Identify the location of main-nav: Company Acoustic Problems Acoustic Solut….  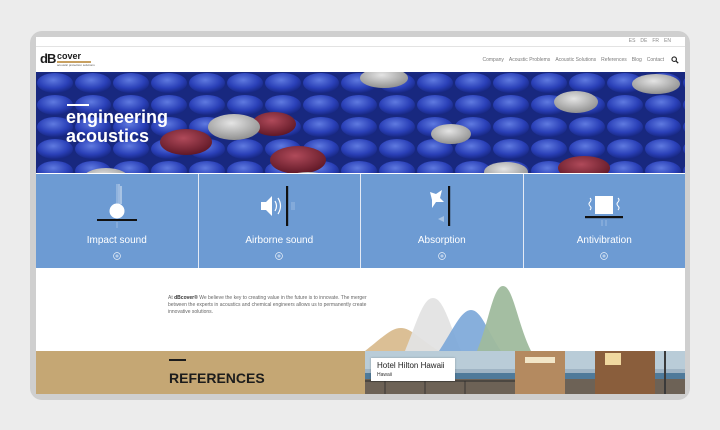
(574, 60).